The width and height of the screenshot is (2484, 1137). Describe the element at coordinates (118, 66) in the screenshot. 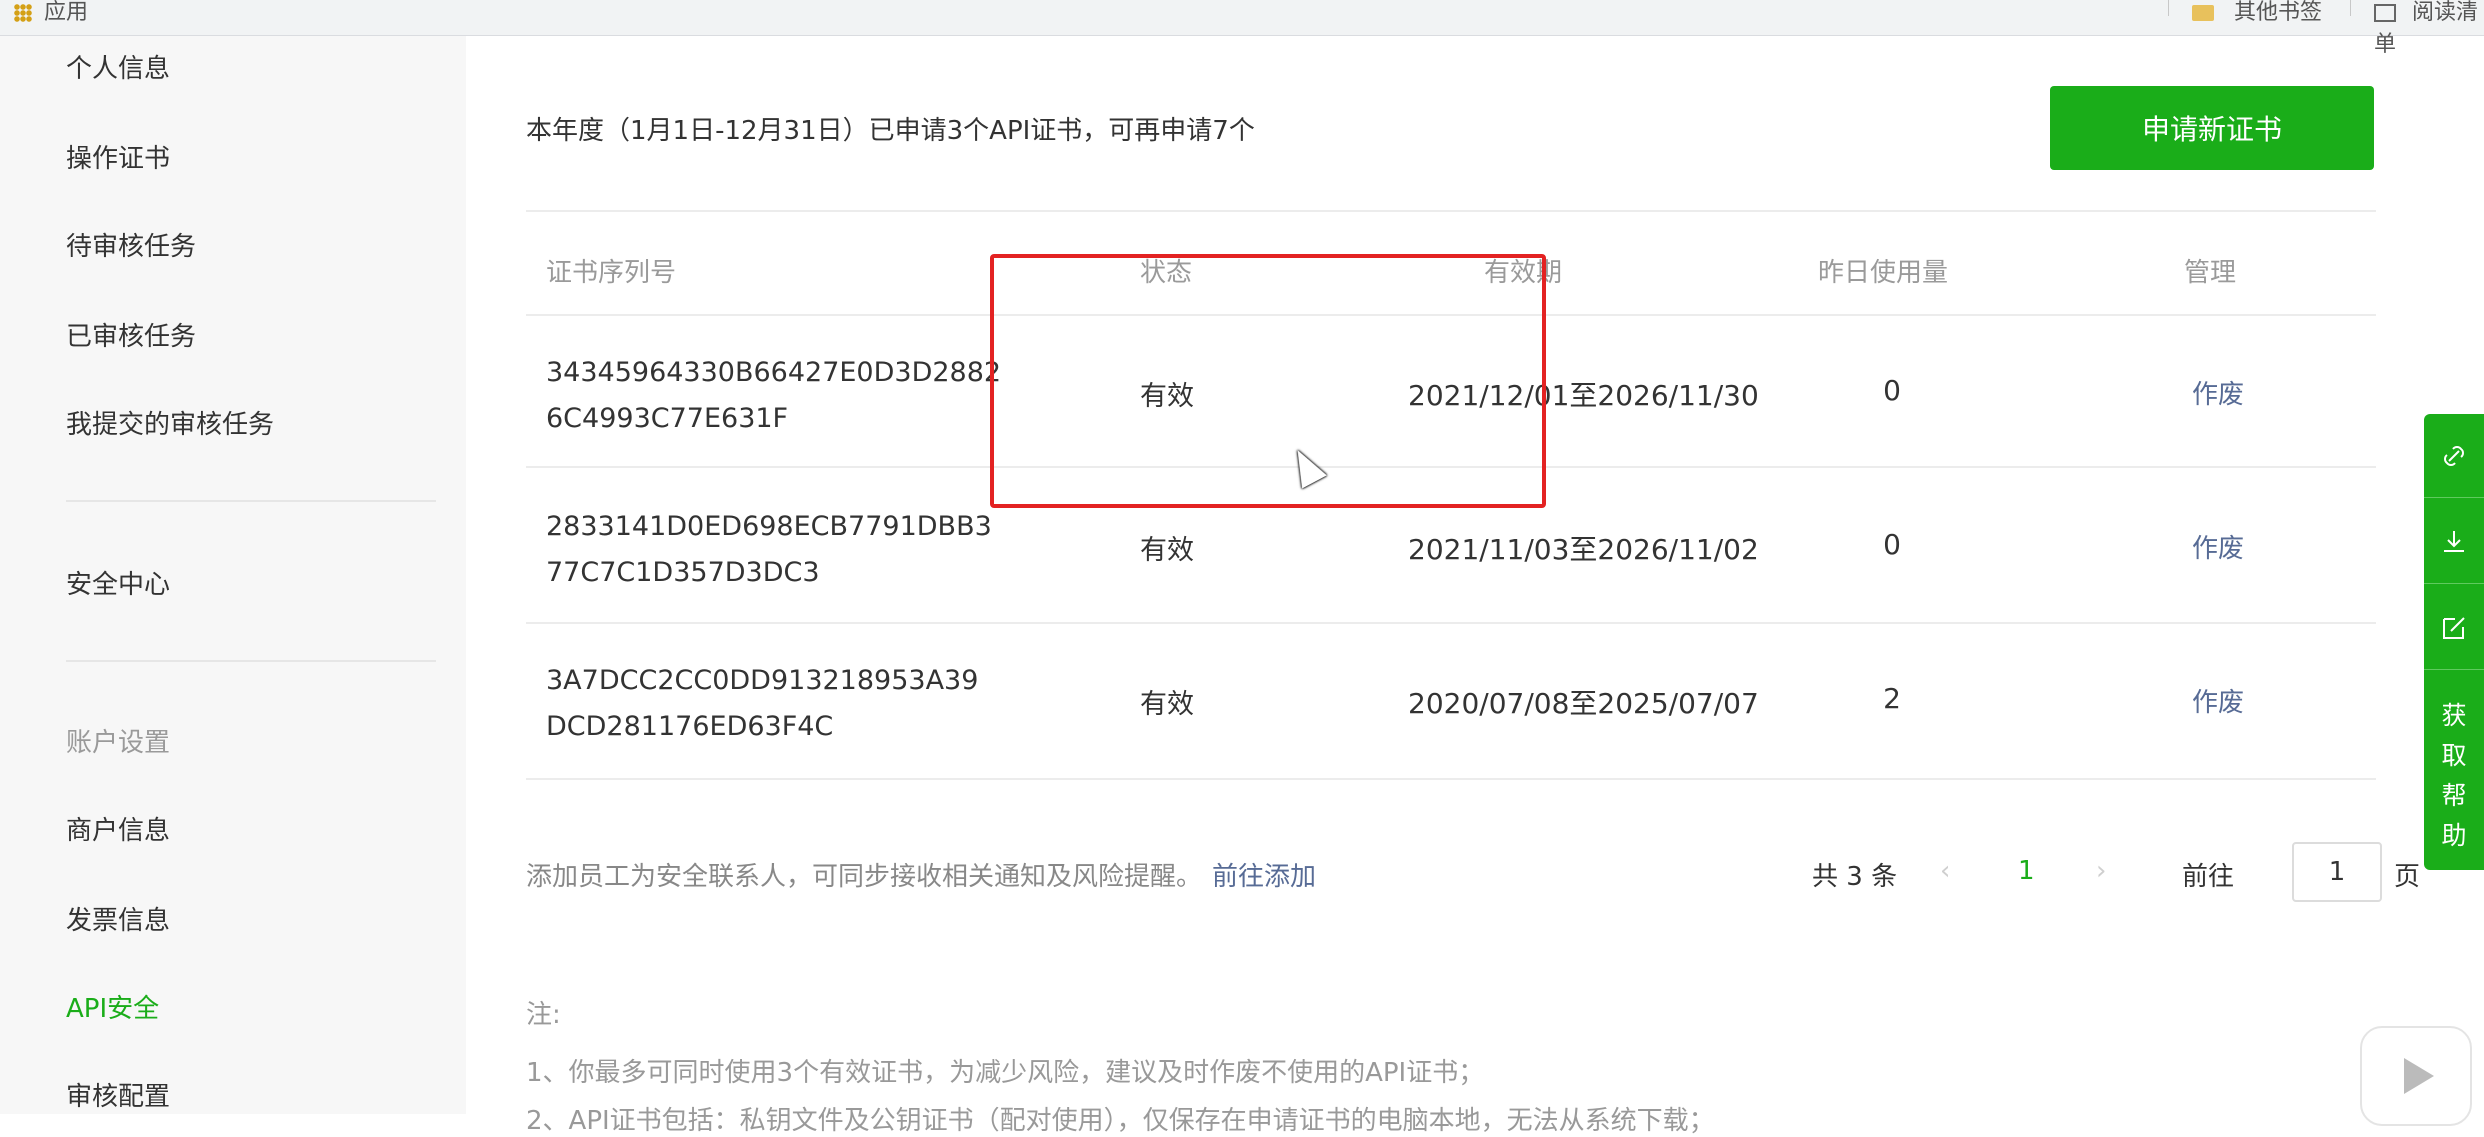

I see `sidebar-item-personal-info: 个人信息` at that location.